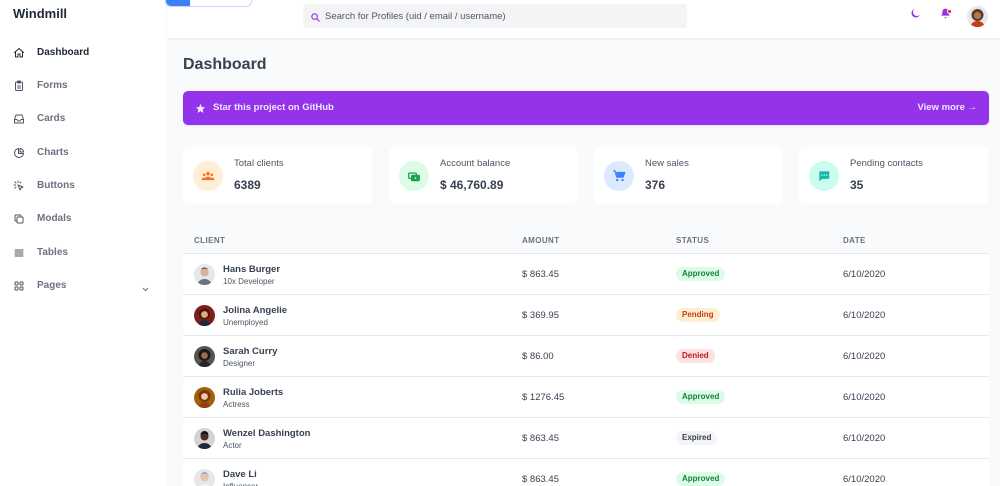  What do you see at coordinates (252, 269) in the screenshot?
I see `client-name: Hans Burger` at bounding box center [252, 269].